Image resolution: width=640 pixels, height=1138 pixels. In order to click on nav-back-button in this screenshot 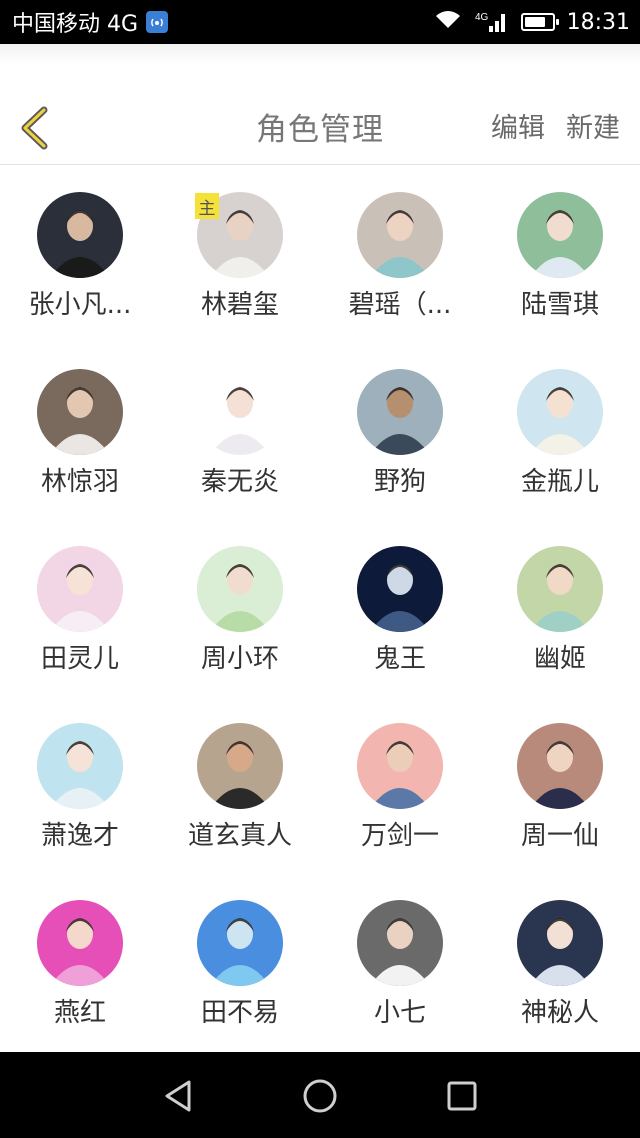, I will do `click(178, 1096)`.